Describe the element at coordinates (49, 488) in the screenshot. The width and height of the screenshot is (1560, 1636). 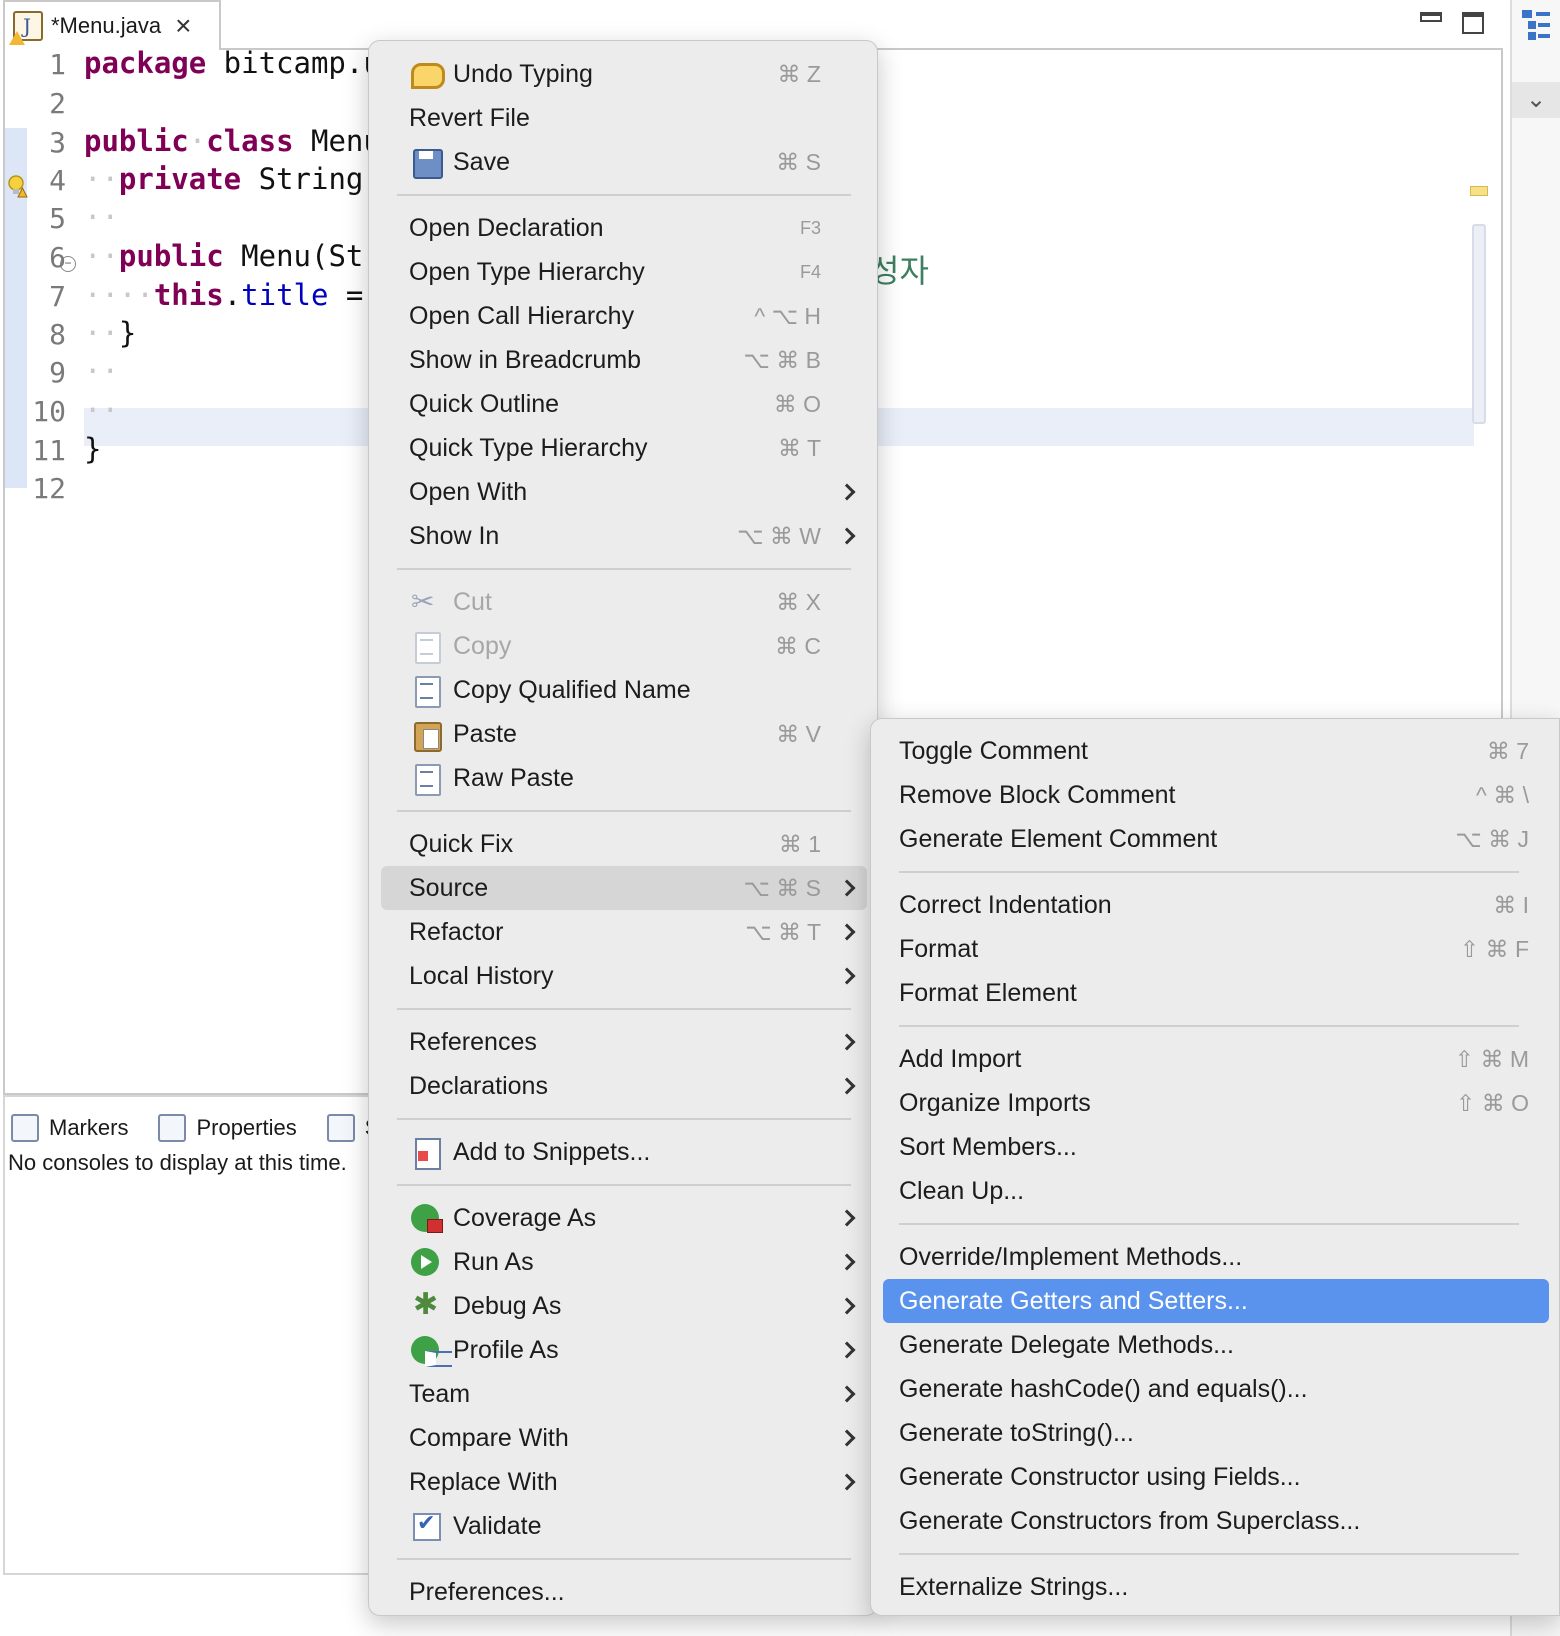
I see `line-number: 12` at that location.